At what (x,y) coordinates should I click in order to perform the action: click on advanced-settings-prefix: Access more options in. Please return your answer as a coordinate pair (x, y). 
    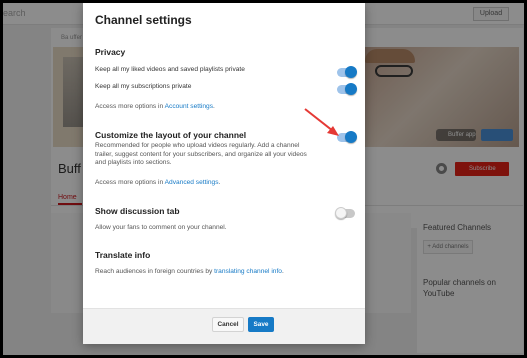
    Looking at the image, I should click on (130, 182).